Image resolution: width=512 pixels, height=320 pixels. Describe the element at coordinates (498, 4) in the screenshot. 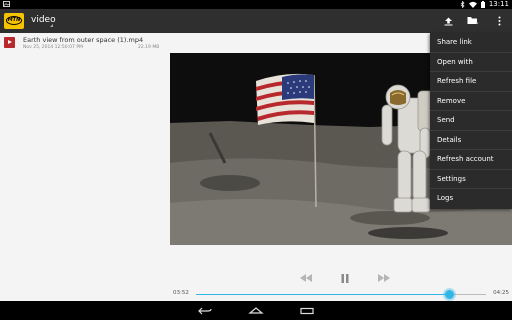

I see `status-time: 13:11` at that location.